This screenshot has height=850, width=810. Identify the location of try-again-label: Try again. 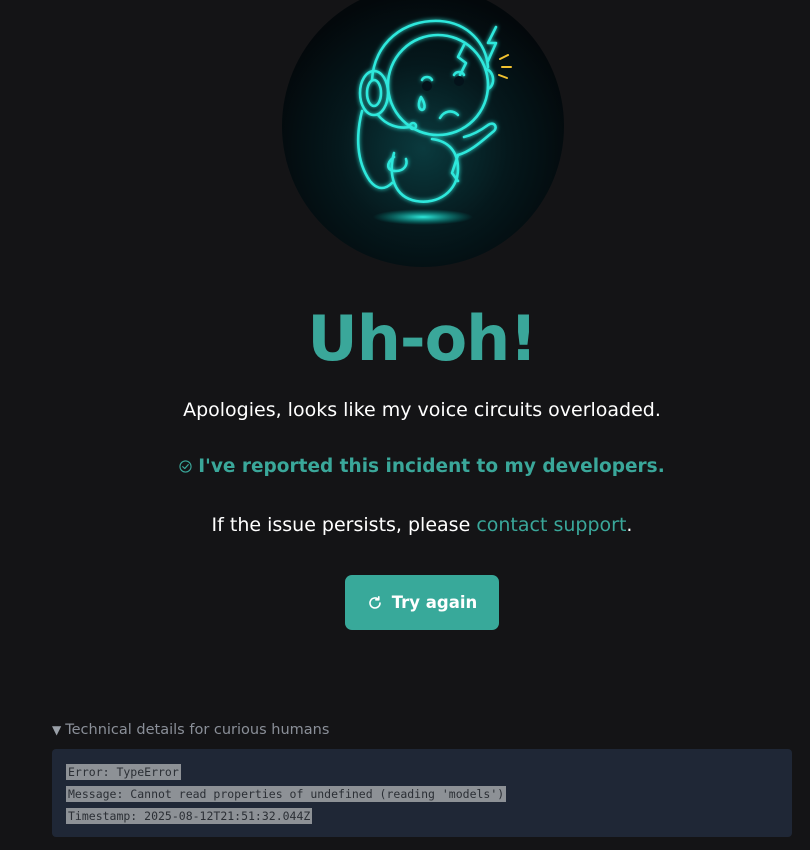
(434, 602).